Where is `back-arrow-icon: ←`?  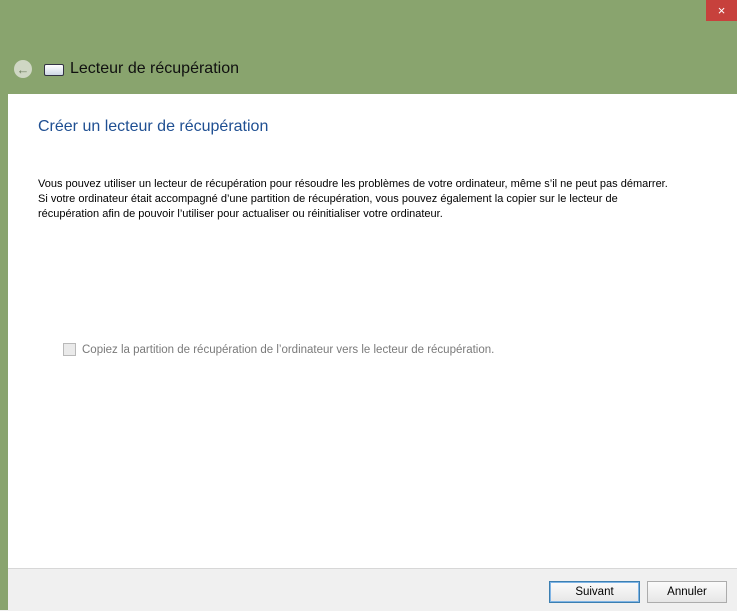 back-arrow-icon: ← is located at coordinates (23, 69).